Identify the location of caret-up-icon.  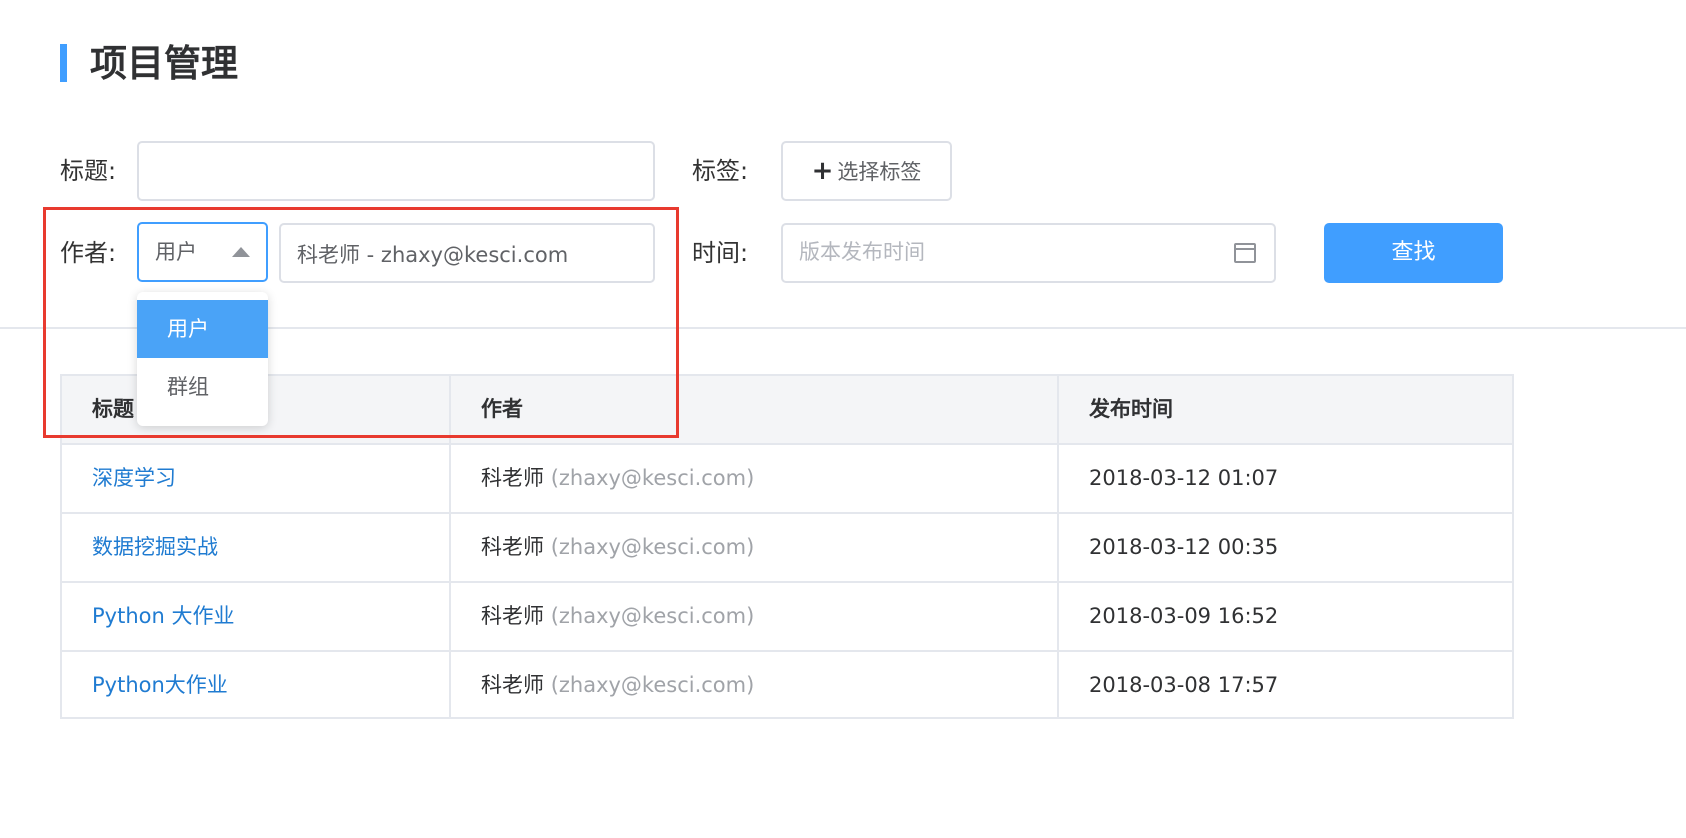
(241, 252).